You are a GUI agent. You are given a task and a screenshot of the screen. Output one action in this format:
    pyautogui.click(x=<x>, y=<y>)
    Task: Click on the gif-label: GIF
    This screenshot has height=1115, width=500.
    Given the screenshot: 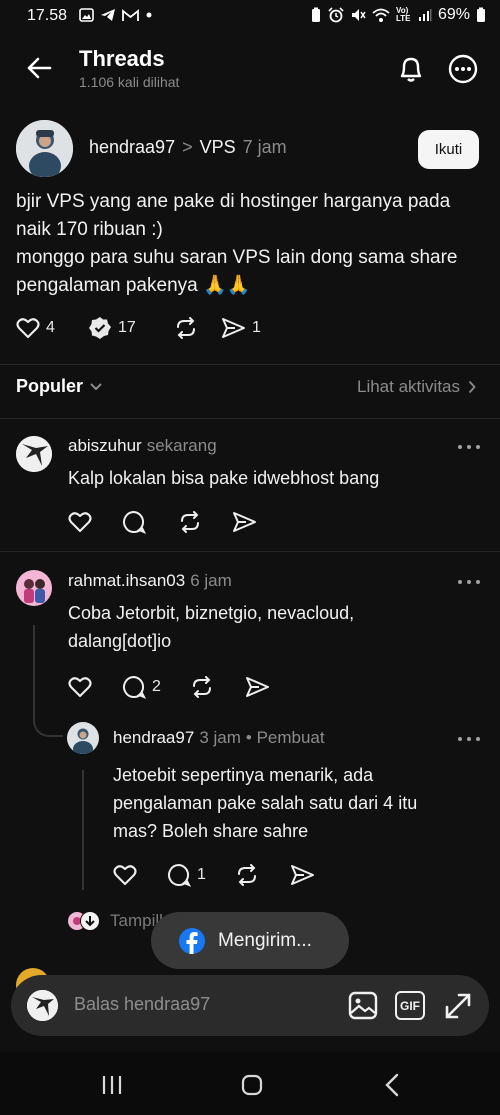 What is the action you would take?
    pyautogui.click(x=410, y=1005)
    